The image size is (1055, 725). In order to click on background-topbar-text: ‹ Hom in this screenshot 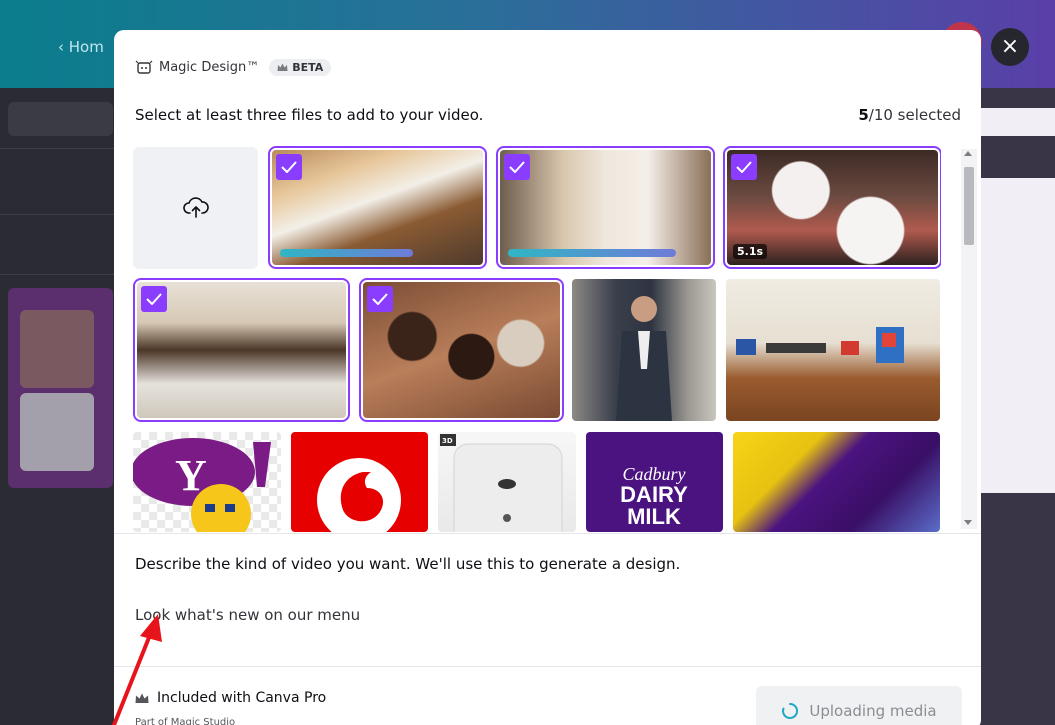, I will do `click(81, 47)`.